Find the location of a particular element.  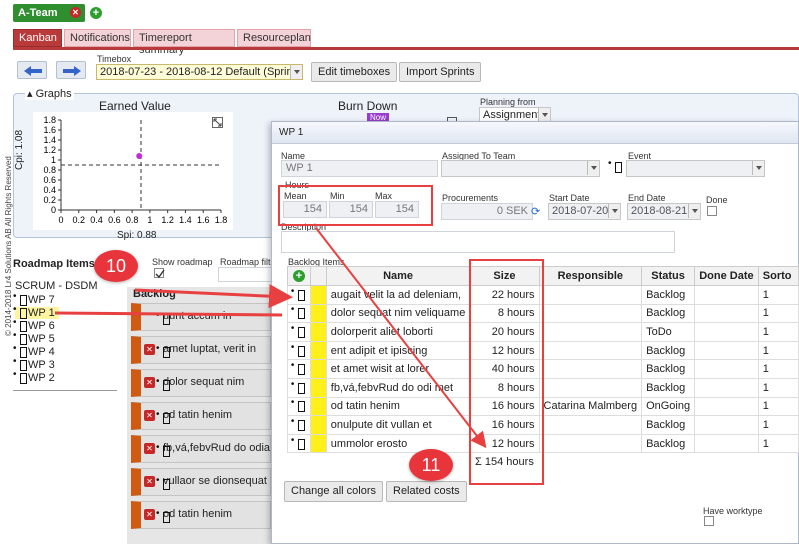

callout-10: 10 is located at coordinates (116, 266).